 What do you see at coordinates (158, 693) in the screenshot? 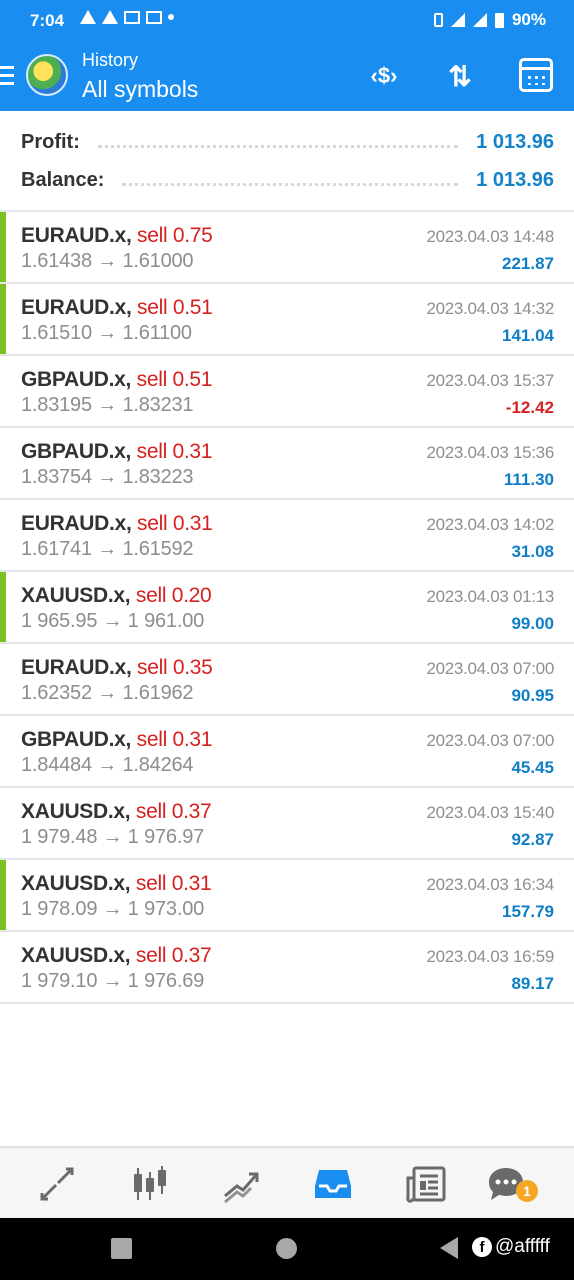
I see `close-price: 1.61962` at bounding box center [158, 693].